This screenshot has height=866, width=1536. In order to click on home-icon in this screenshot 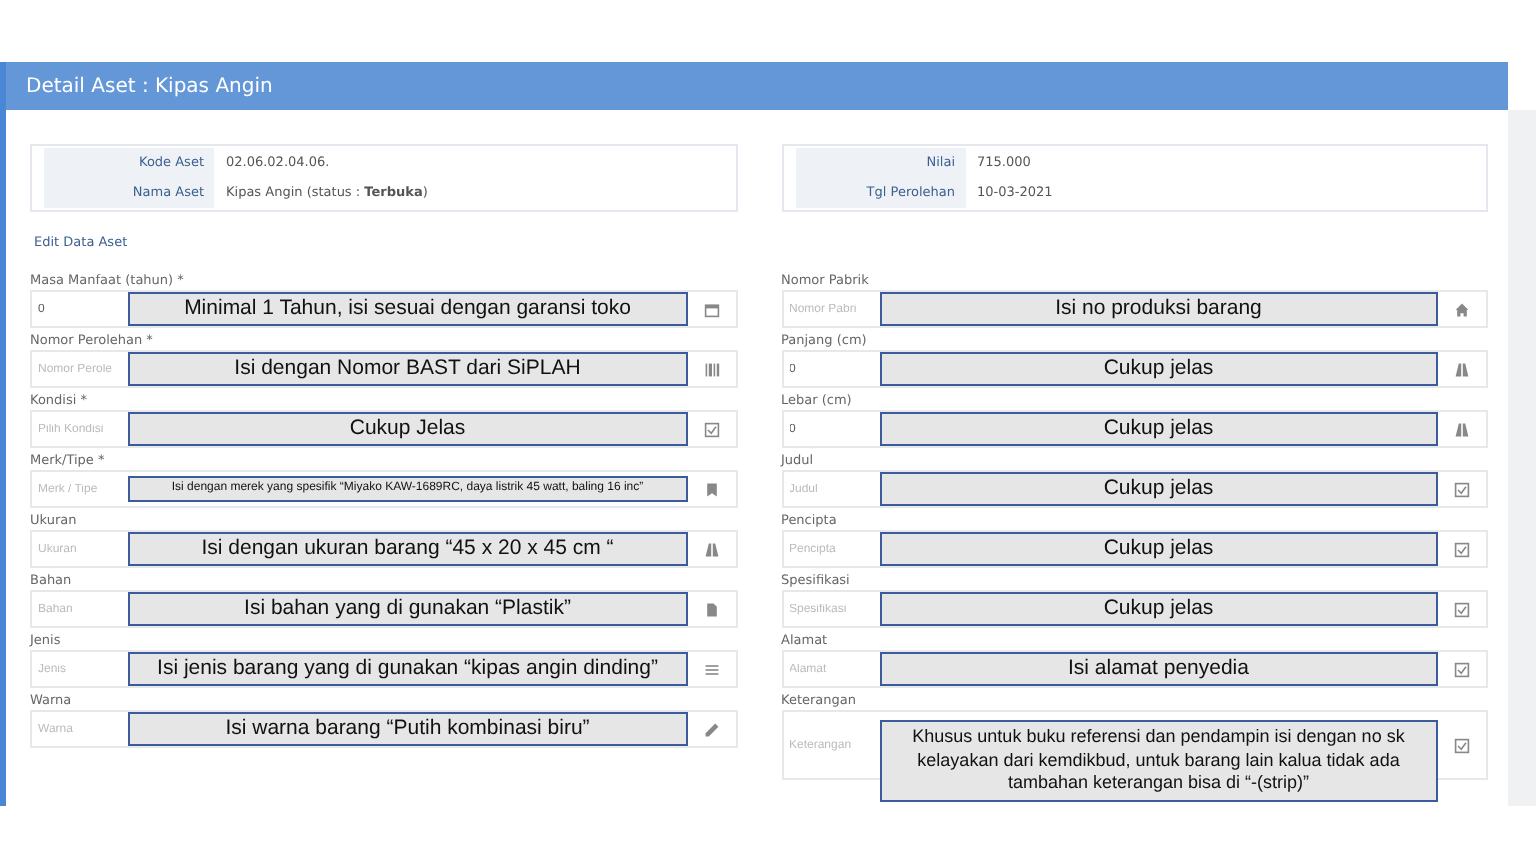, I will do `click(1462, 309)`.